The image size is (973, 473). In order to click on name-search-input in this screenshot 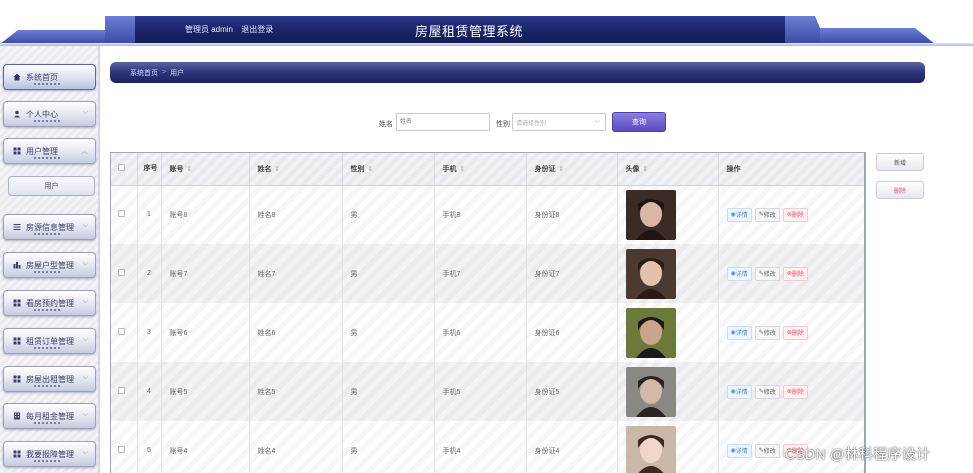, I will do `click(443, 122)`.